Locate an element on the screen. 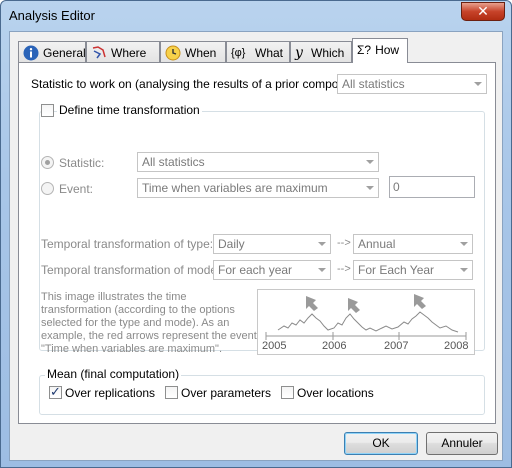  clock-icon is located at coordinates (173, 53).